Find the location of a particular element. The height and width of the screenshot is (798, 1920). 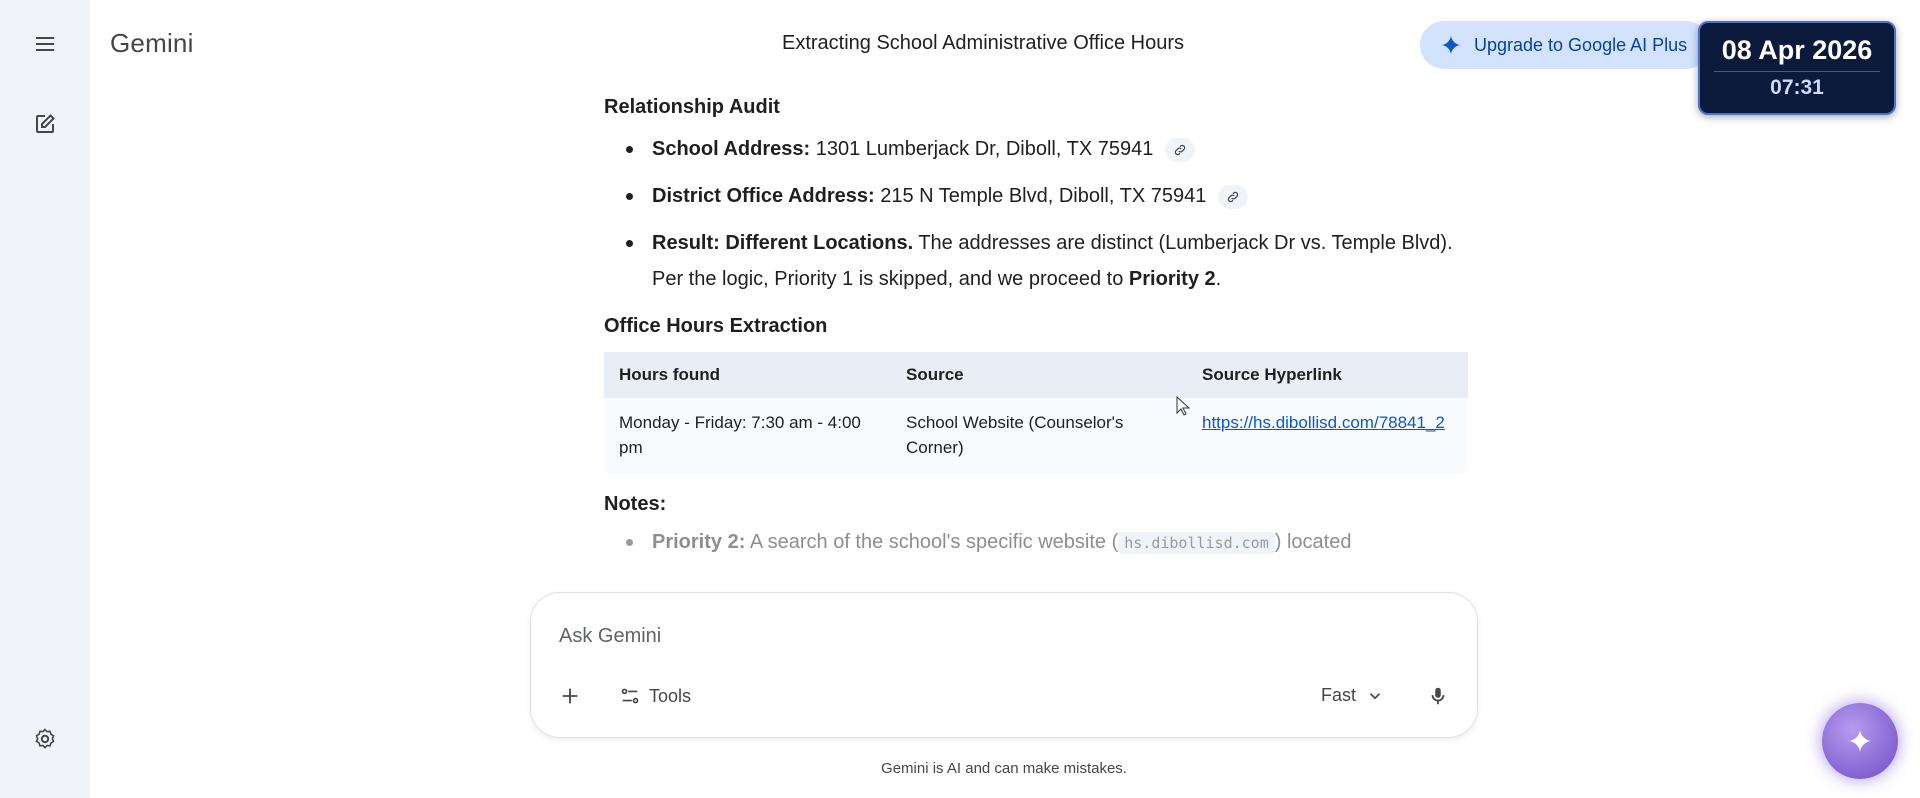

column-header: Hours found is located at coordinates (747, 375).